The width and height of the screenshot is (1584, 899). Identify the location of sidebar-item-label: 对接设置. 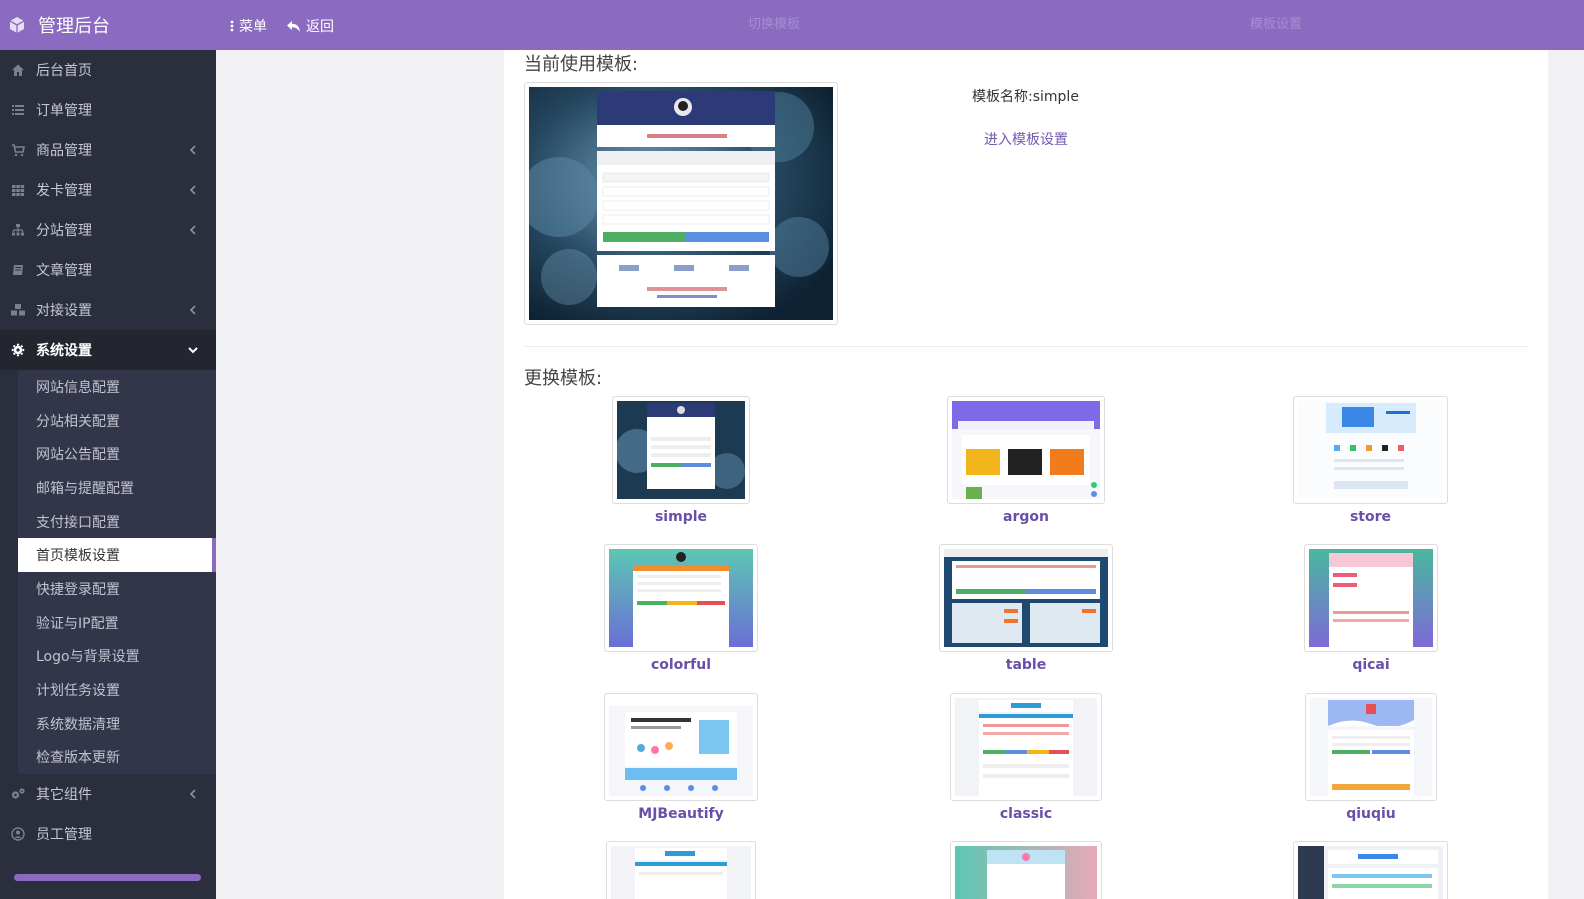
(64, 311).